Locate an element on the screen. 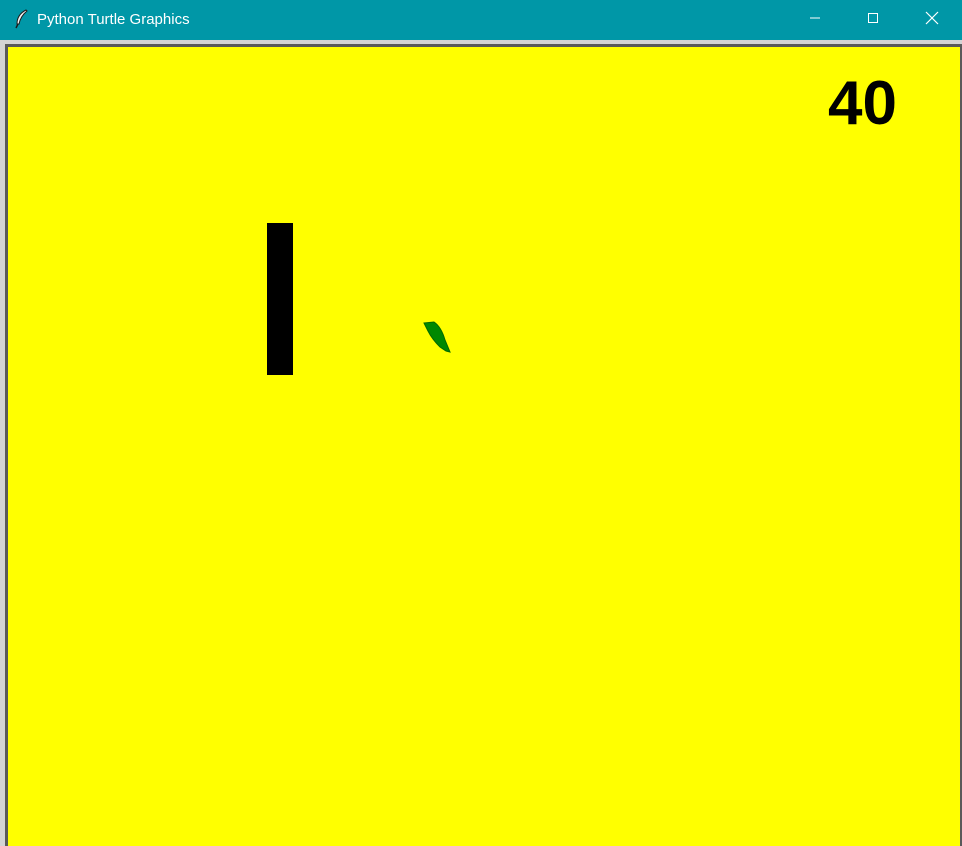 This screenshot has width=962, height=846. close-button is located at coordinates (932, 20).